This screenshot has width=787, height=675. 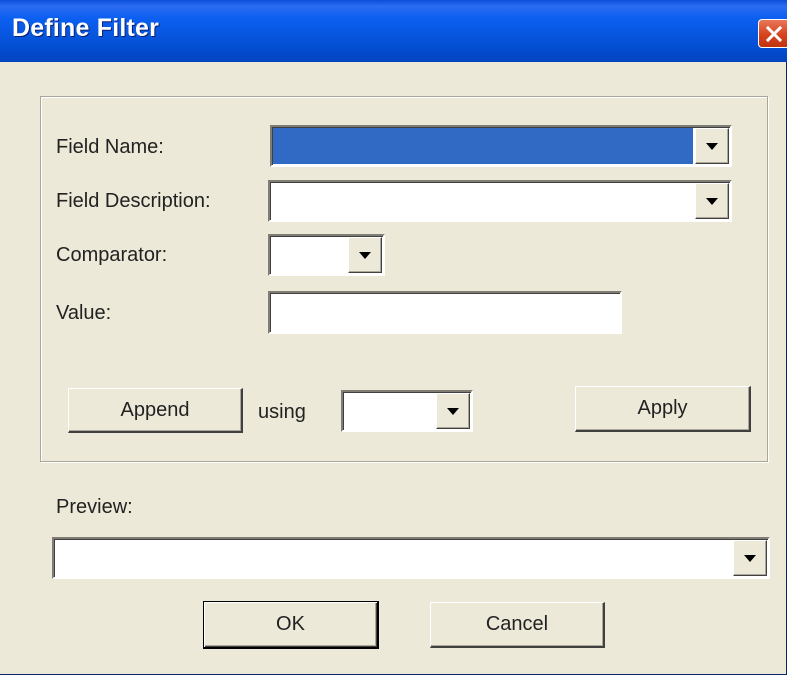 What do you see at coordinates (84, 313) in the screenshot?
I see `value-label: Value:` at bounding box center [84, 313].